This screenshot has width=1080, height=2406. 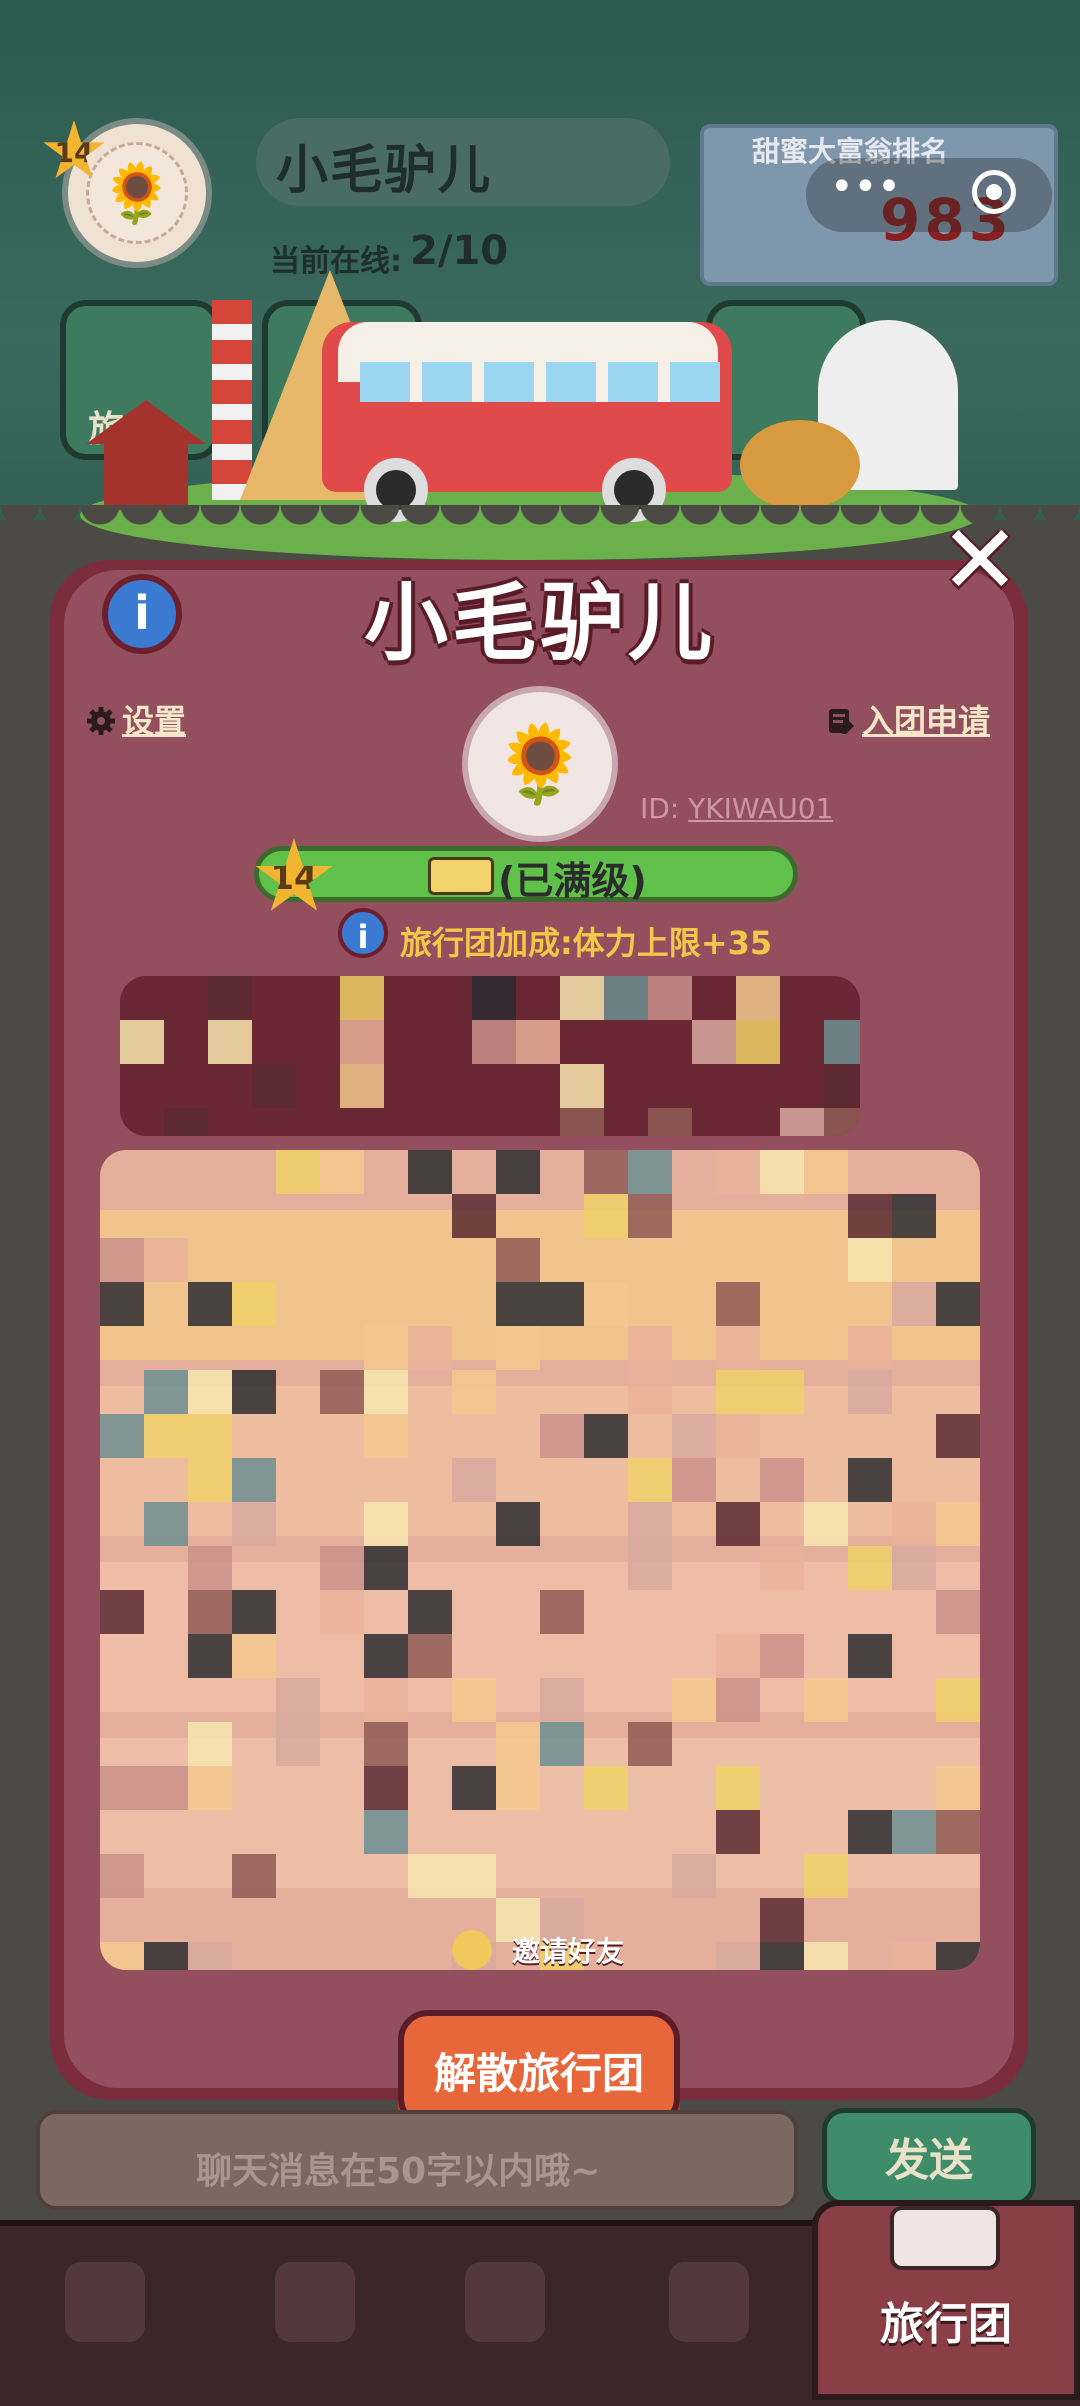 I want to click on nav-item-map, so click(x=709, y=2310).